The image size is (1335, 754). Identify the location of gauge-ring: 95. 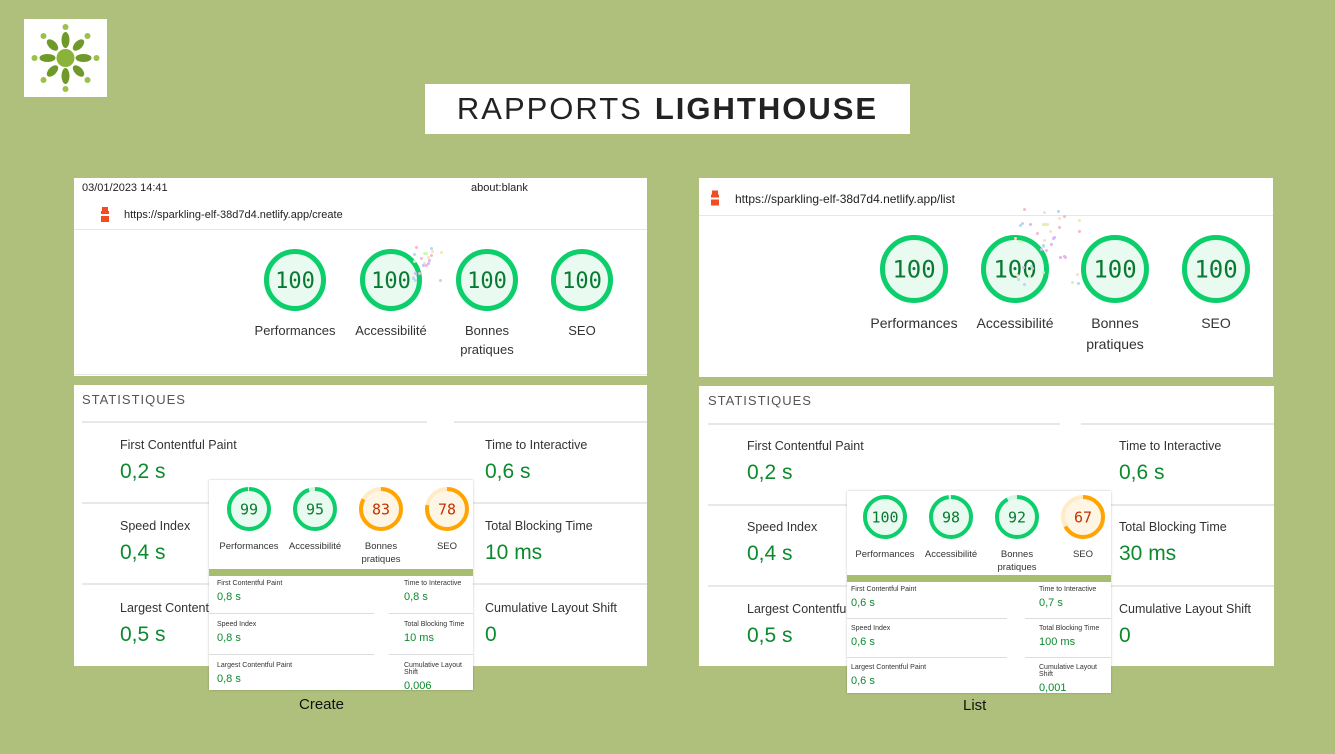
(315, 509).